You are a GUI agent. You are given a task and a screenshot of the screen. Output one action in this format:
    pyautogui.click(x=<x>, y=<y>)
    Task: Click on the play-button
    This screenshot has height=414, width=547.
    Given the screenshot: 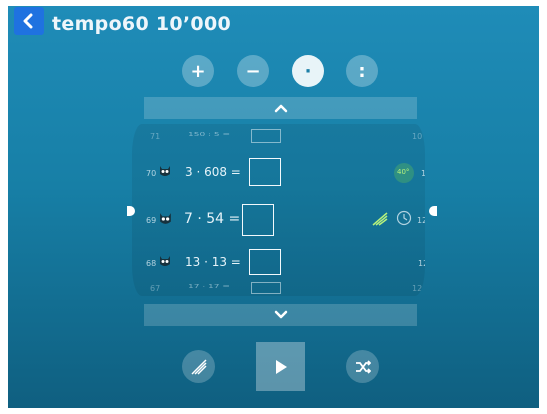 What is the action you would take?
    pyautogui.click(x=280, y=366)
    